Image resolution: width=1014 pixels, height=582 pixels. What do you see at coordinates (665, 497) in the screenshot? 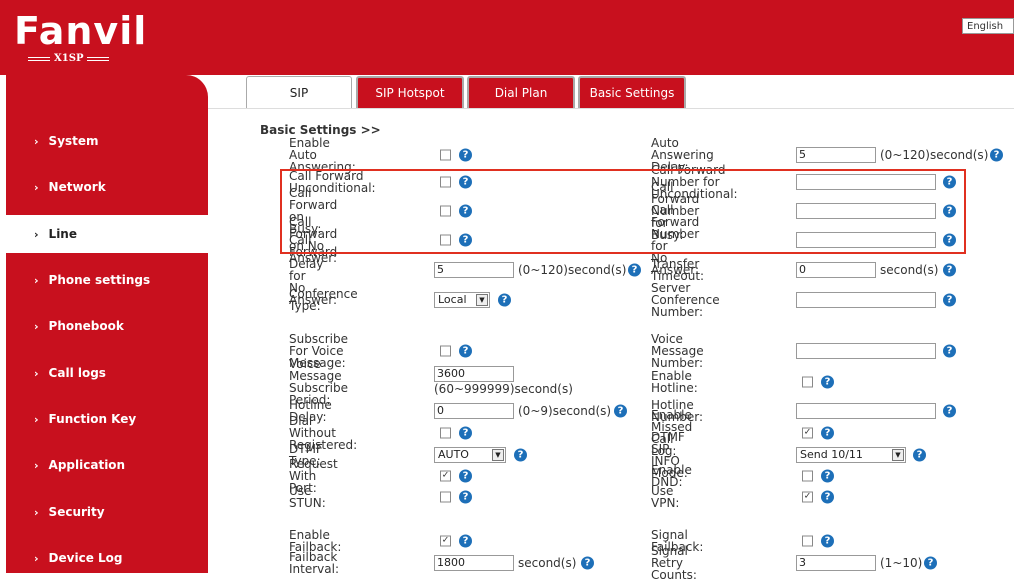
I see `use-vpn-label: Use VPN:` at bounding box center [665, 497].